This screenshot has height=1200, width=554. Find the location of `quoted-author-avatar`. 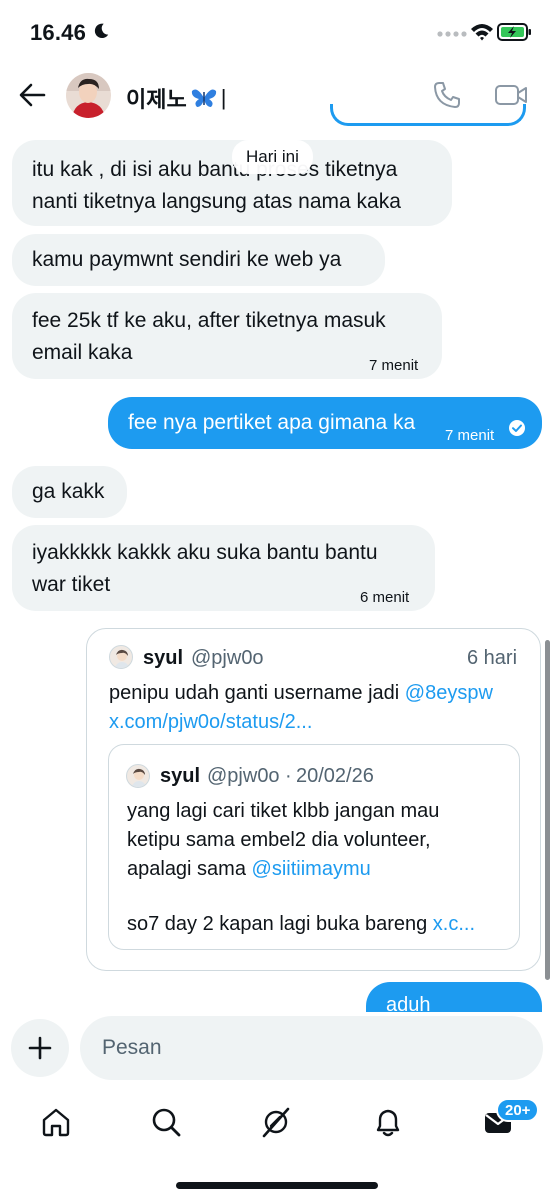

quoted-author-avatar is located at coordinates (121, 657).